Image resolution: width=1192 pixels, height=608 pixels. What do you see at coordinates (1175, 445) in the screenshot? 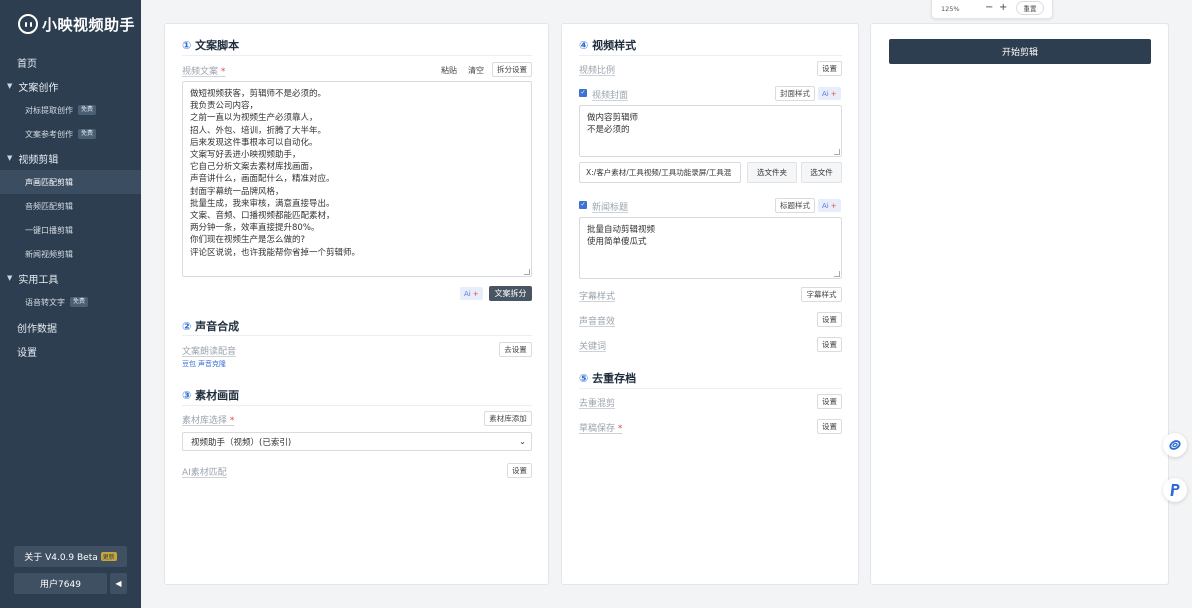
I see `link-icon` at bounding box center [1175, 445].